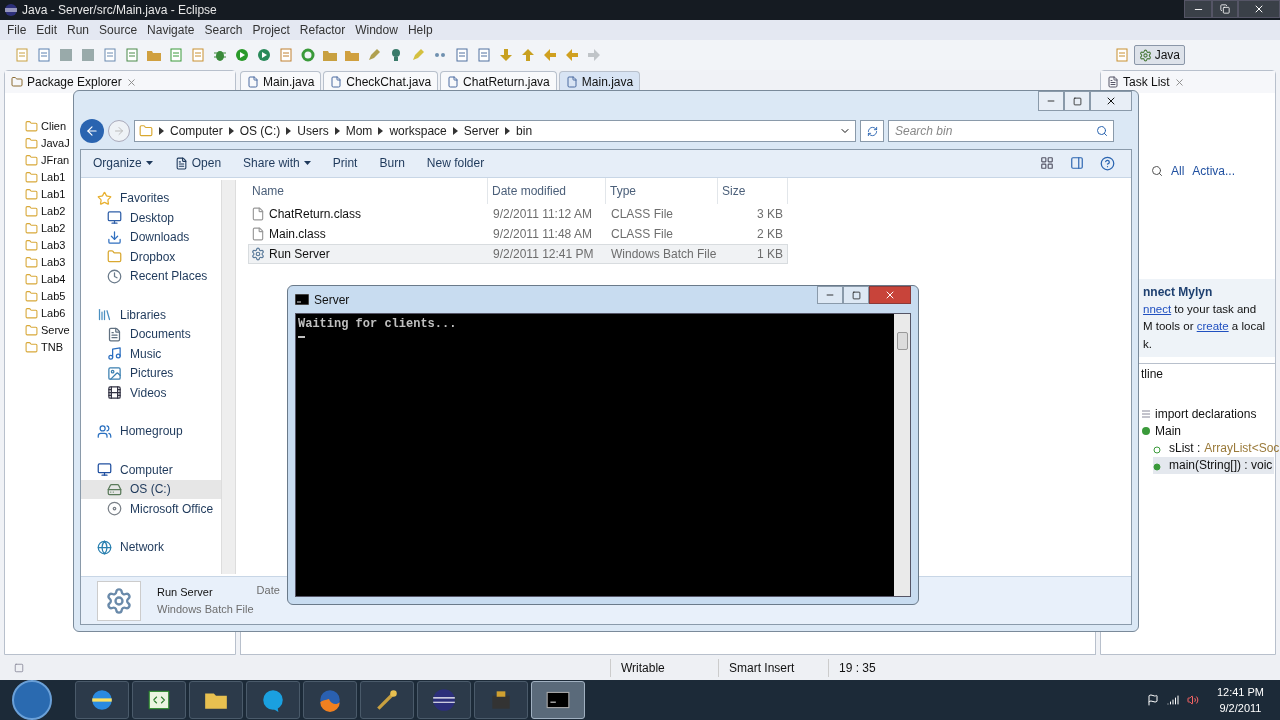 Image resolution: width=1280 pixels, height=720 pixels. Describe the element at coordinates (45, 296) in the screenshot. I see `tree-item: Lab5` at that location.